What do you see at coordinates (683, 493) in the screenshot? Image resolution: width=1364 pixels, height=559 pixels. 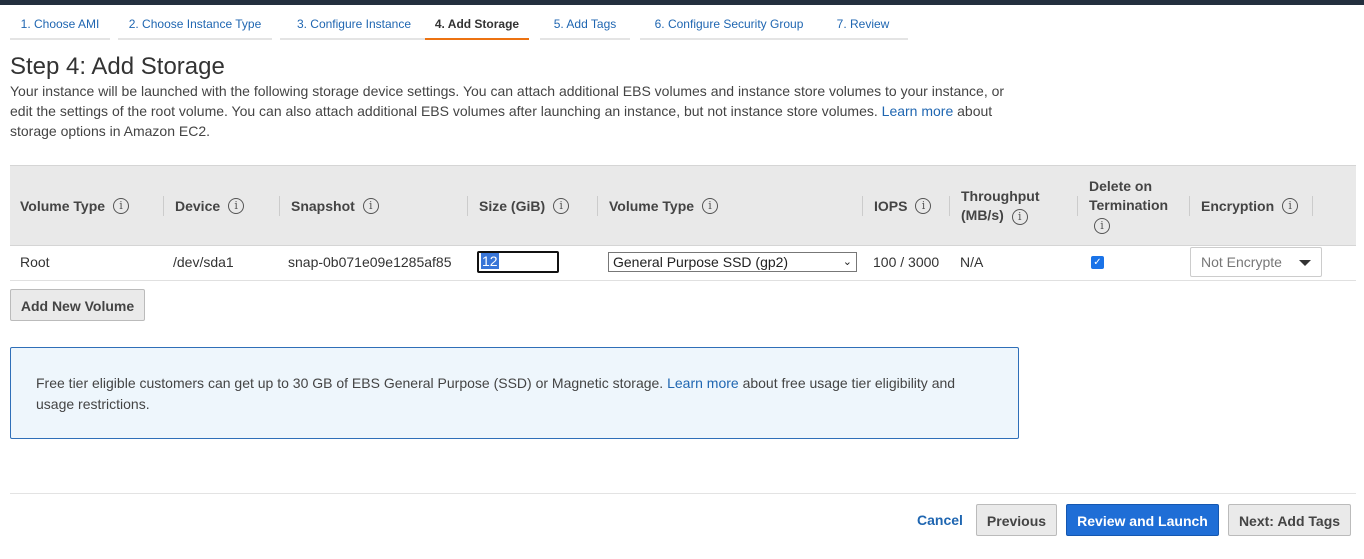 I see `footer-divider` at bounding box center [683, 493].